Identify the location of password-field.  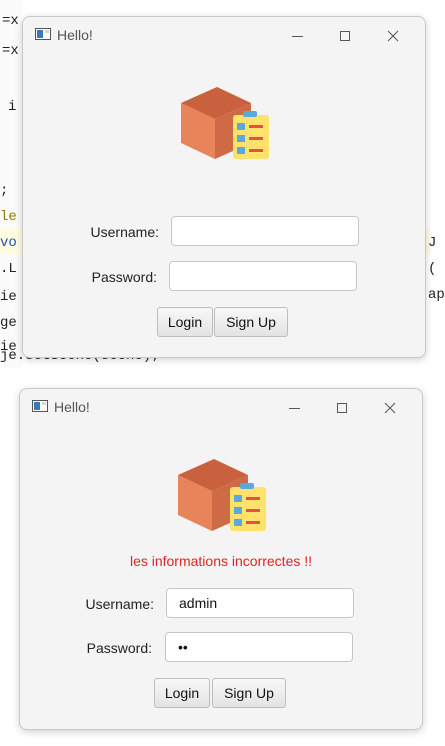
(263, 276).